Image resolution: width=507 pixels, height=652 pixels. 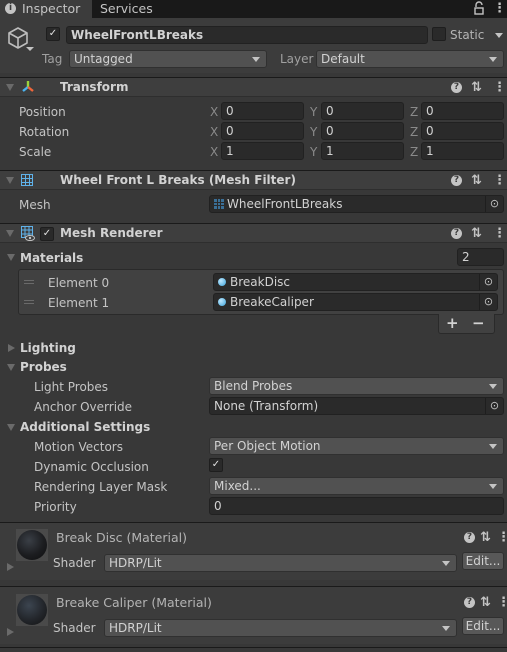 What do you see at coordinates (79, 303) in the screenshot?
I see `element-1-label: Element 1` at bounding box center [79, 303].